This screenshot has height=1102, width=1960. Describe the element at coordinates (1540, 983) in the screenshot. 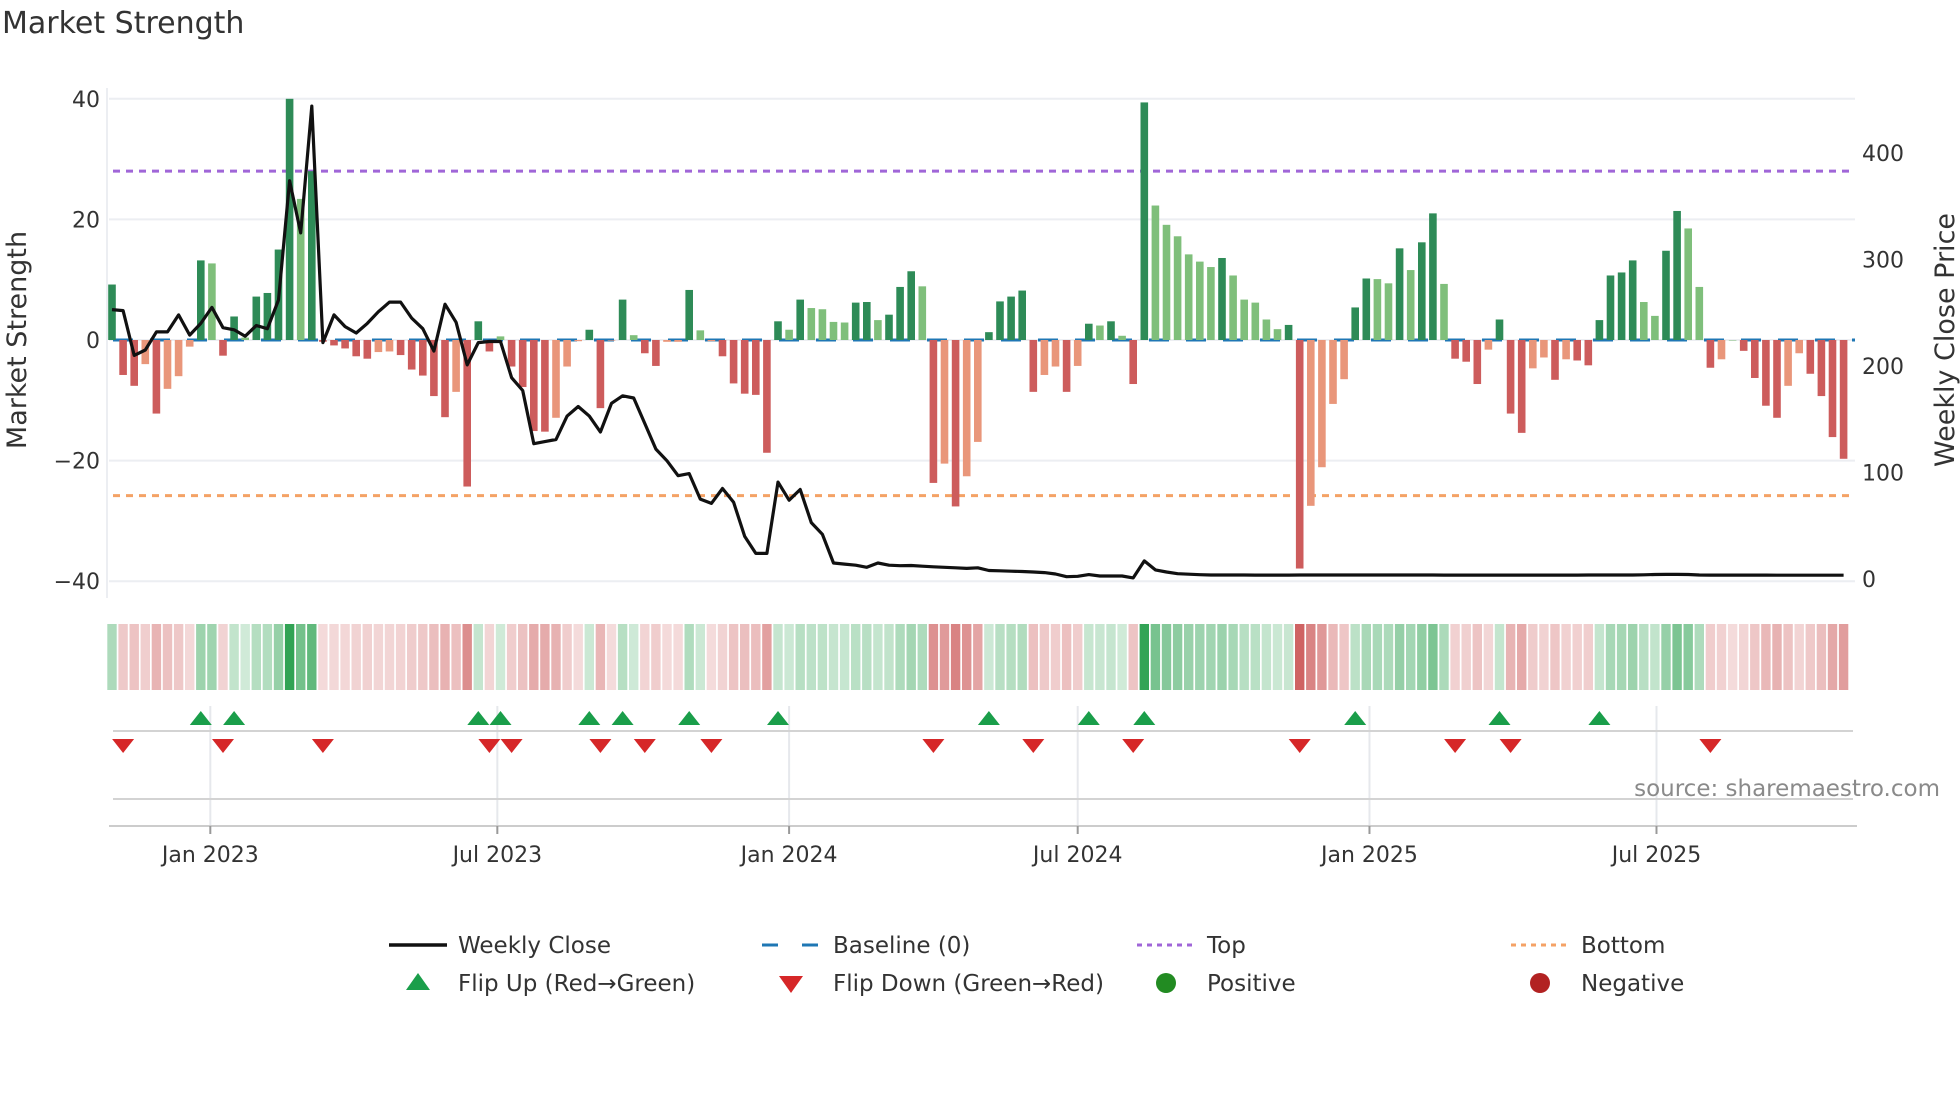

I see `legend-negative-icon` at that location.